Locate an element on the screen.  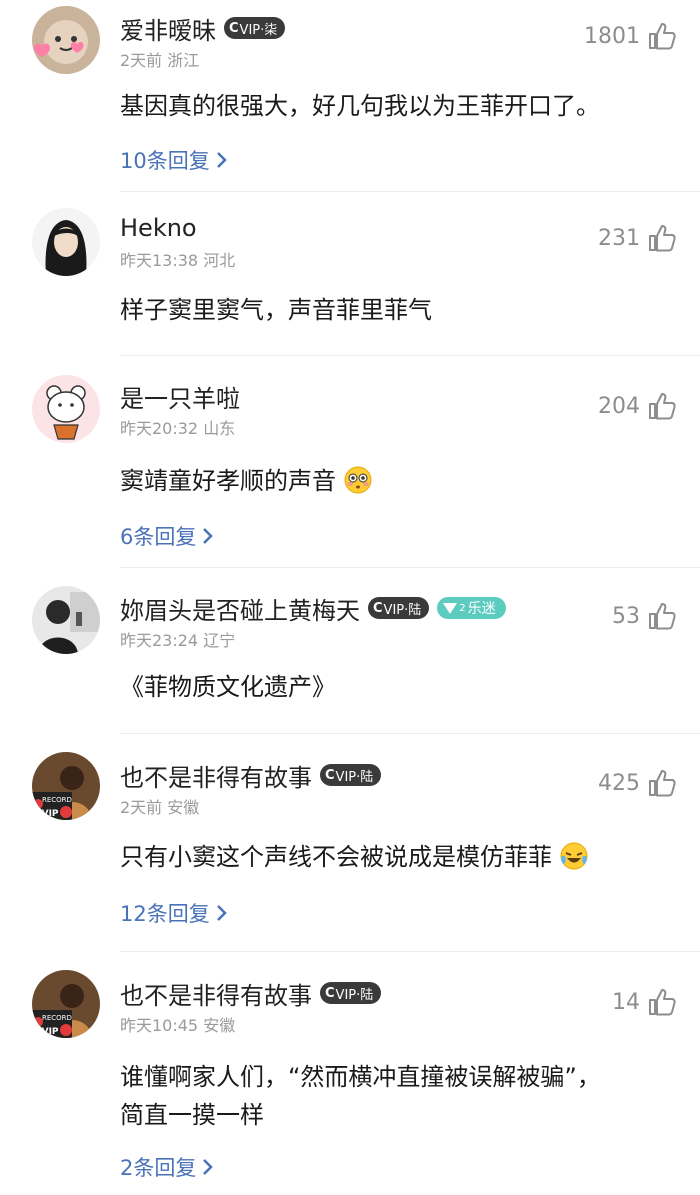
like-count: 425 is located at coordinates (619, 783).